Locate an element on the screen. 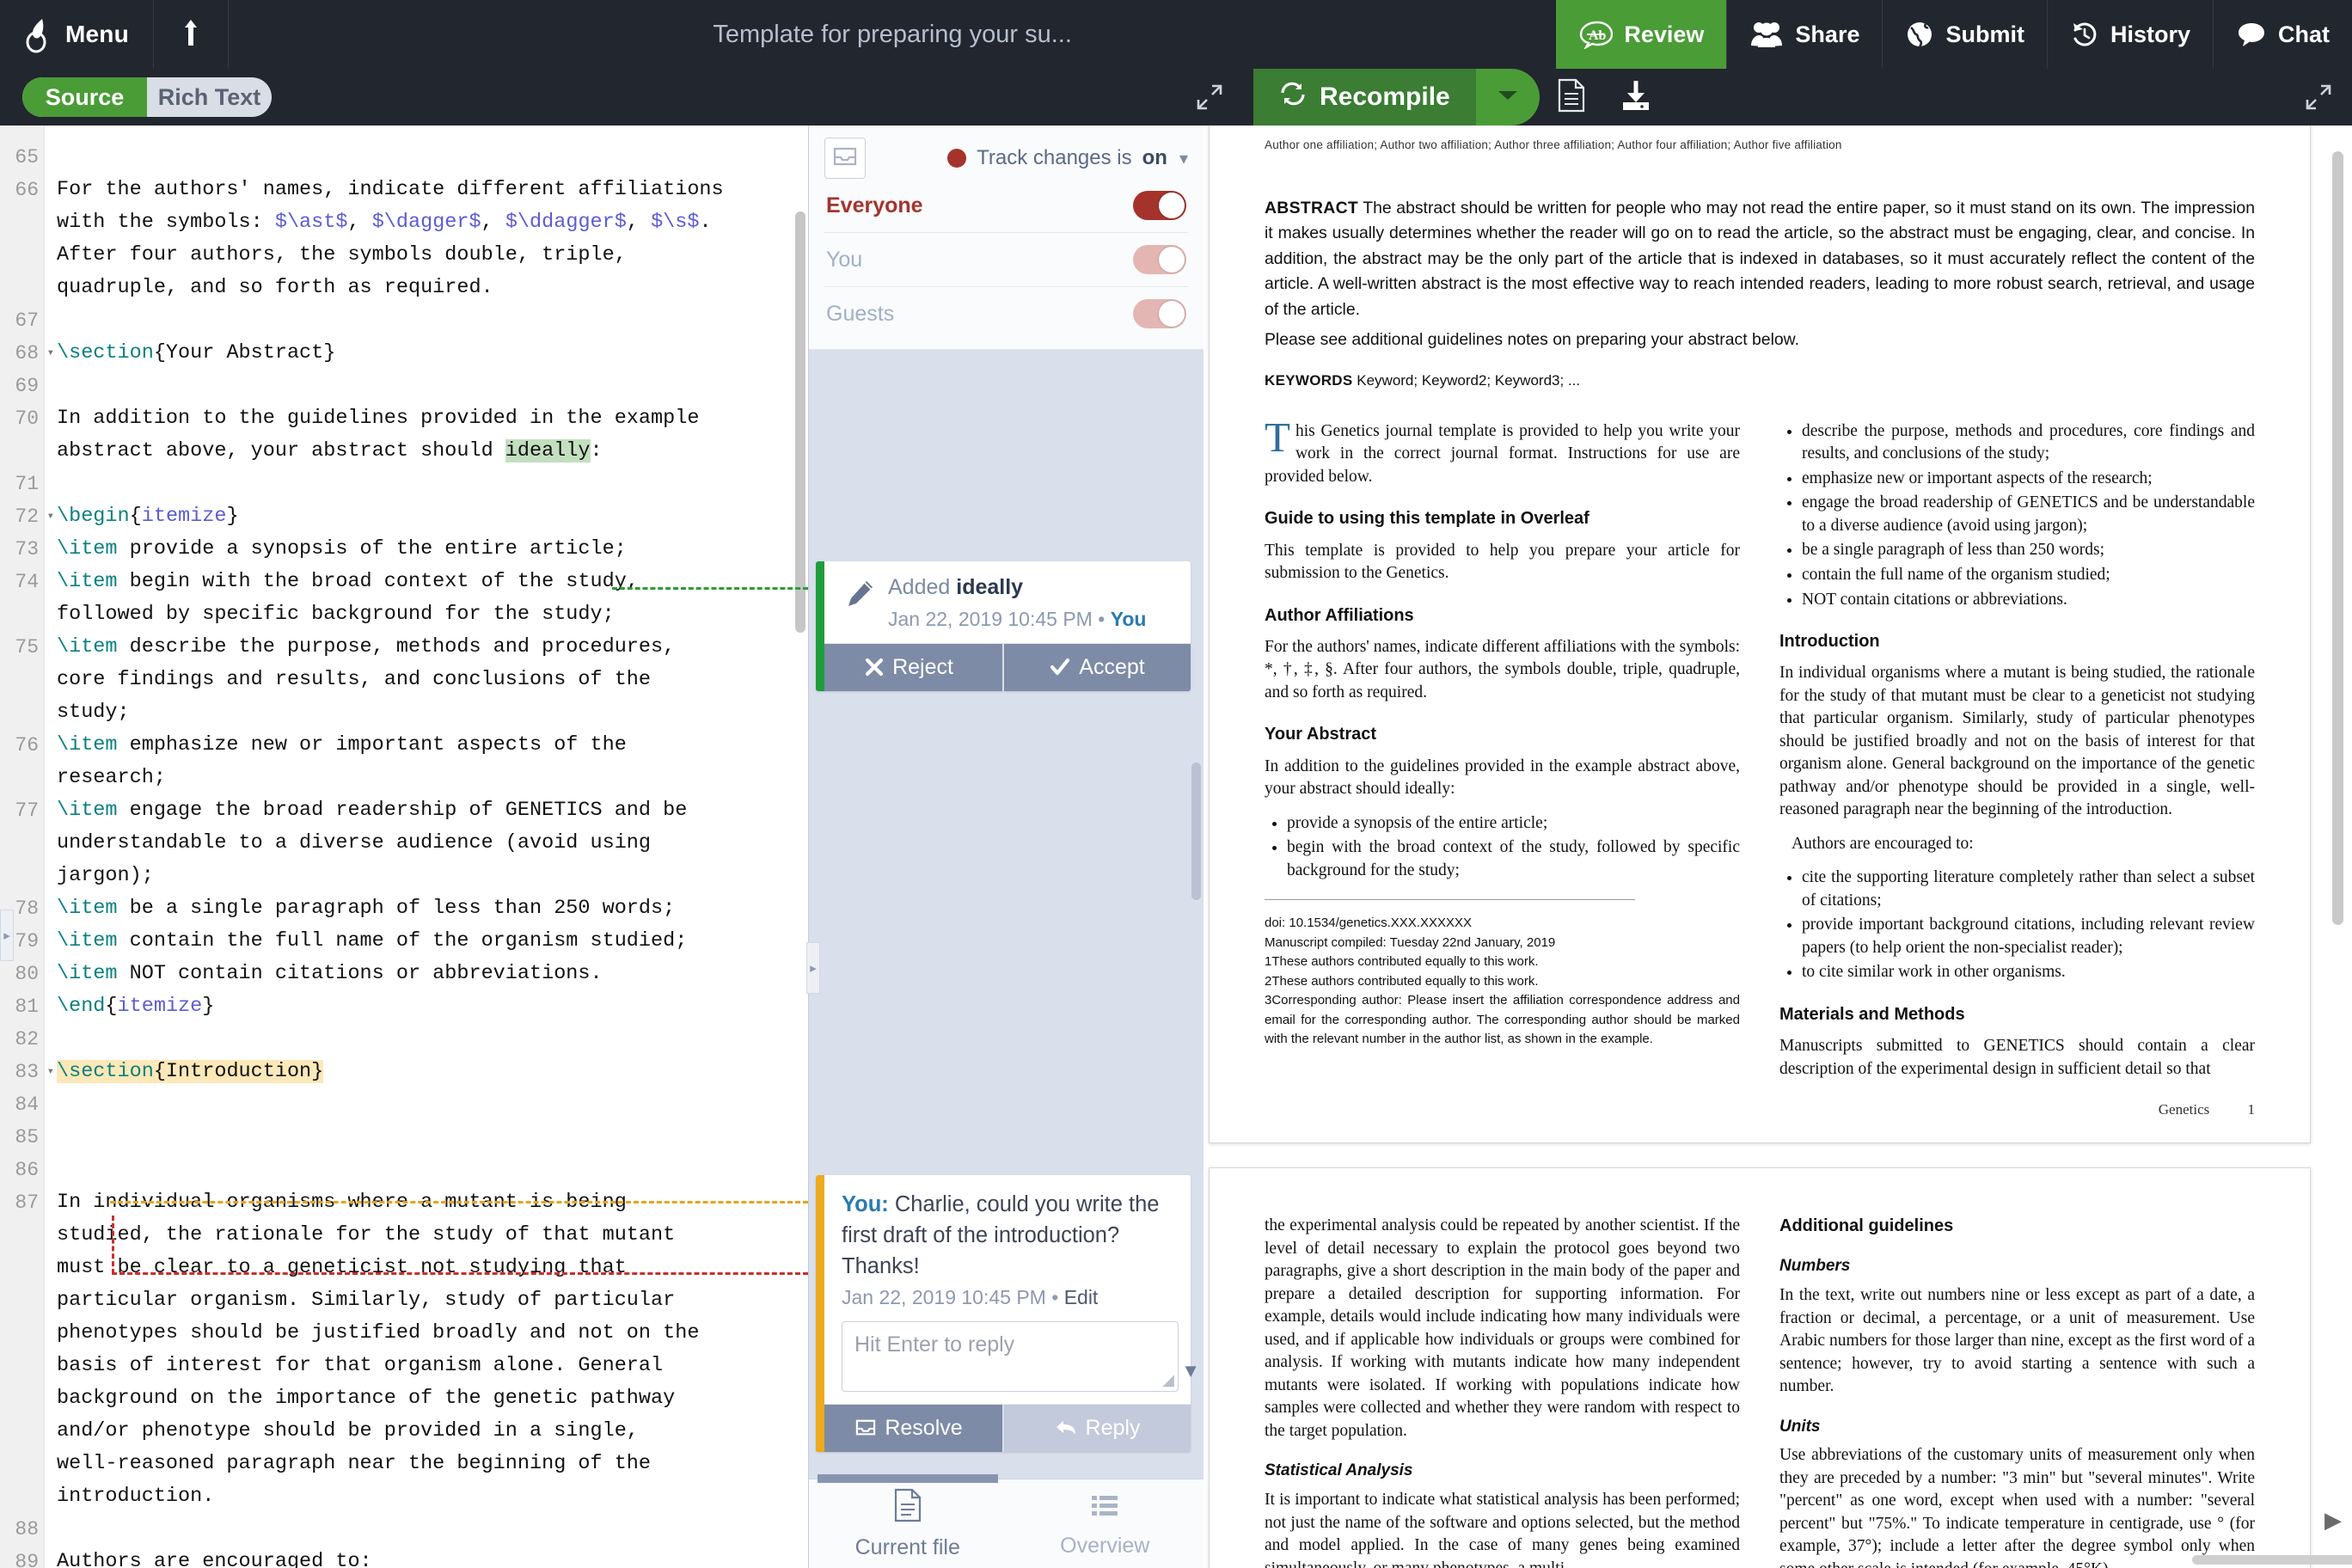 This screenshot has width=2352, height=1568. track-row-label: You is located at coordinates (844, 259).